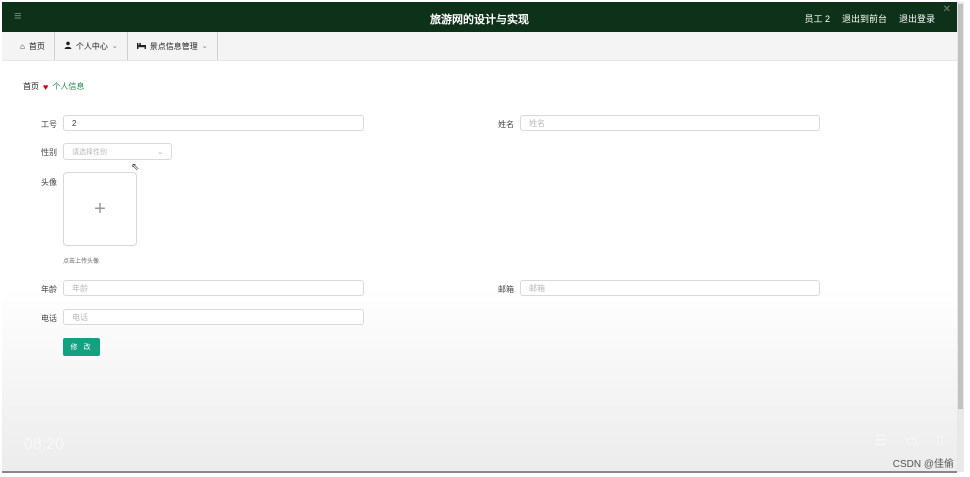  I want to click on breadcrumb: 首页 ♥ 个人信息, so click(53, 86).